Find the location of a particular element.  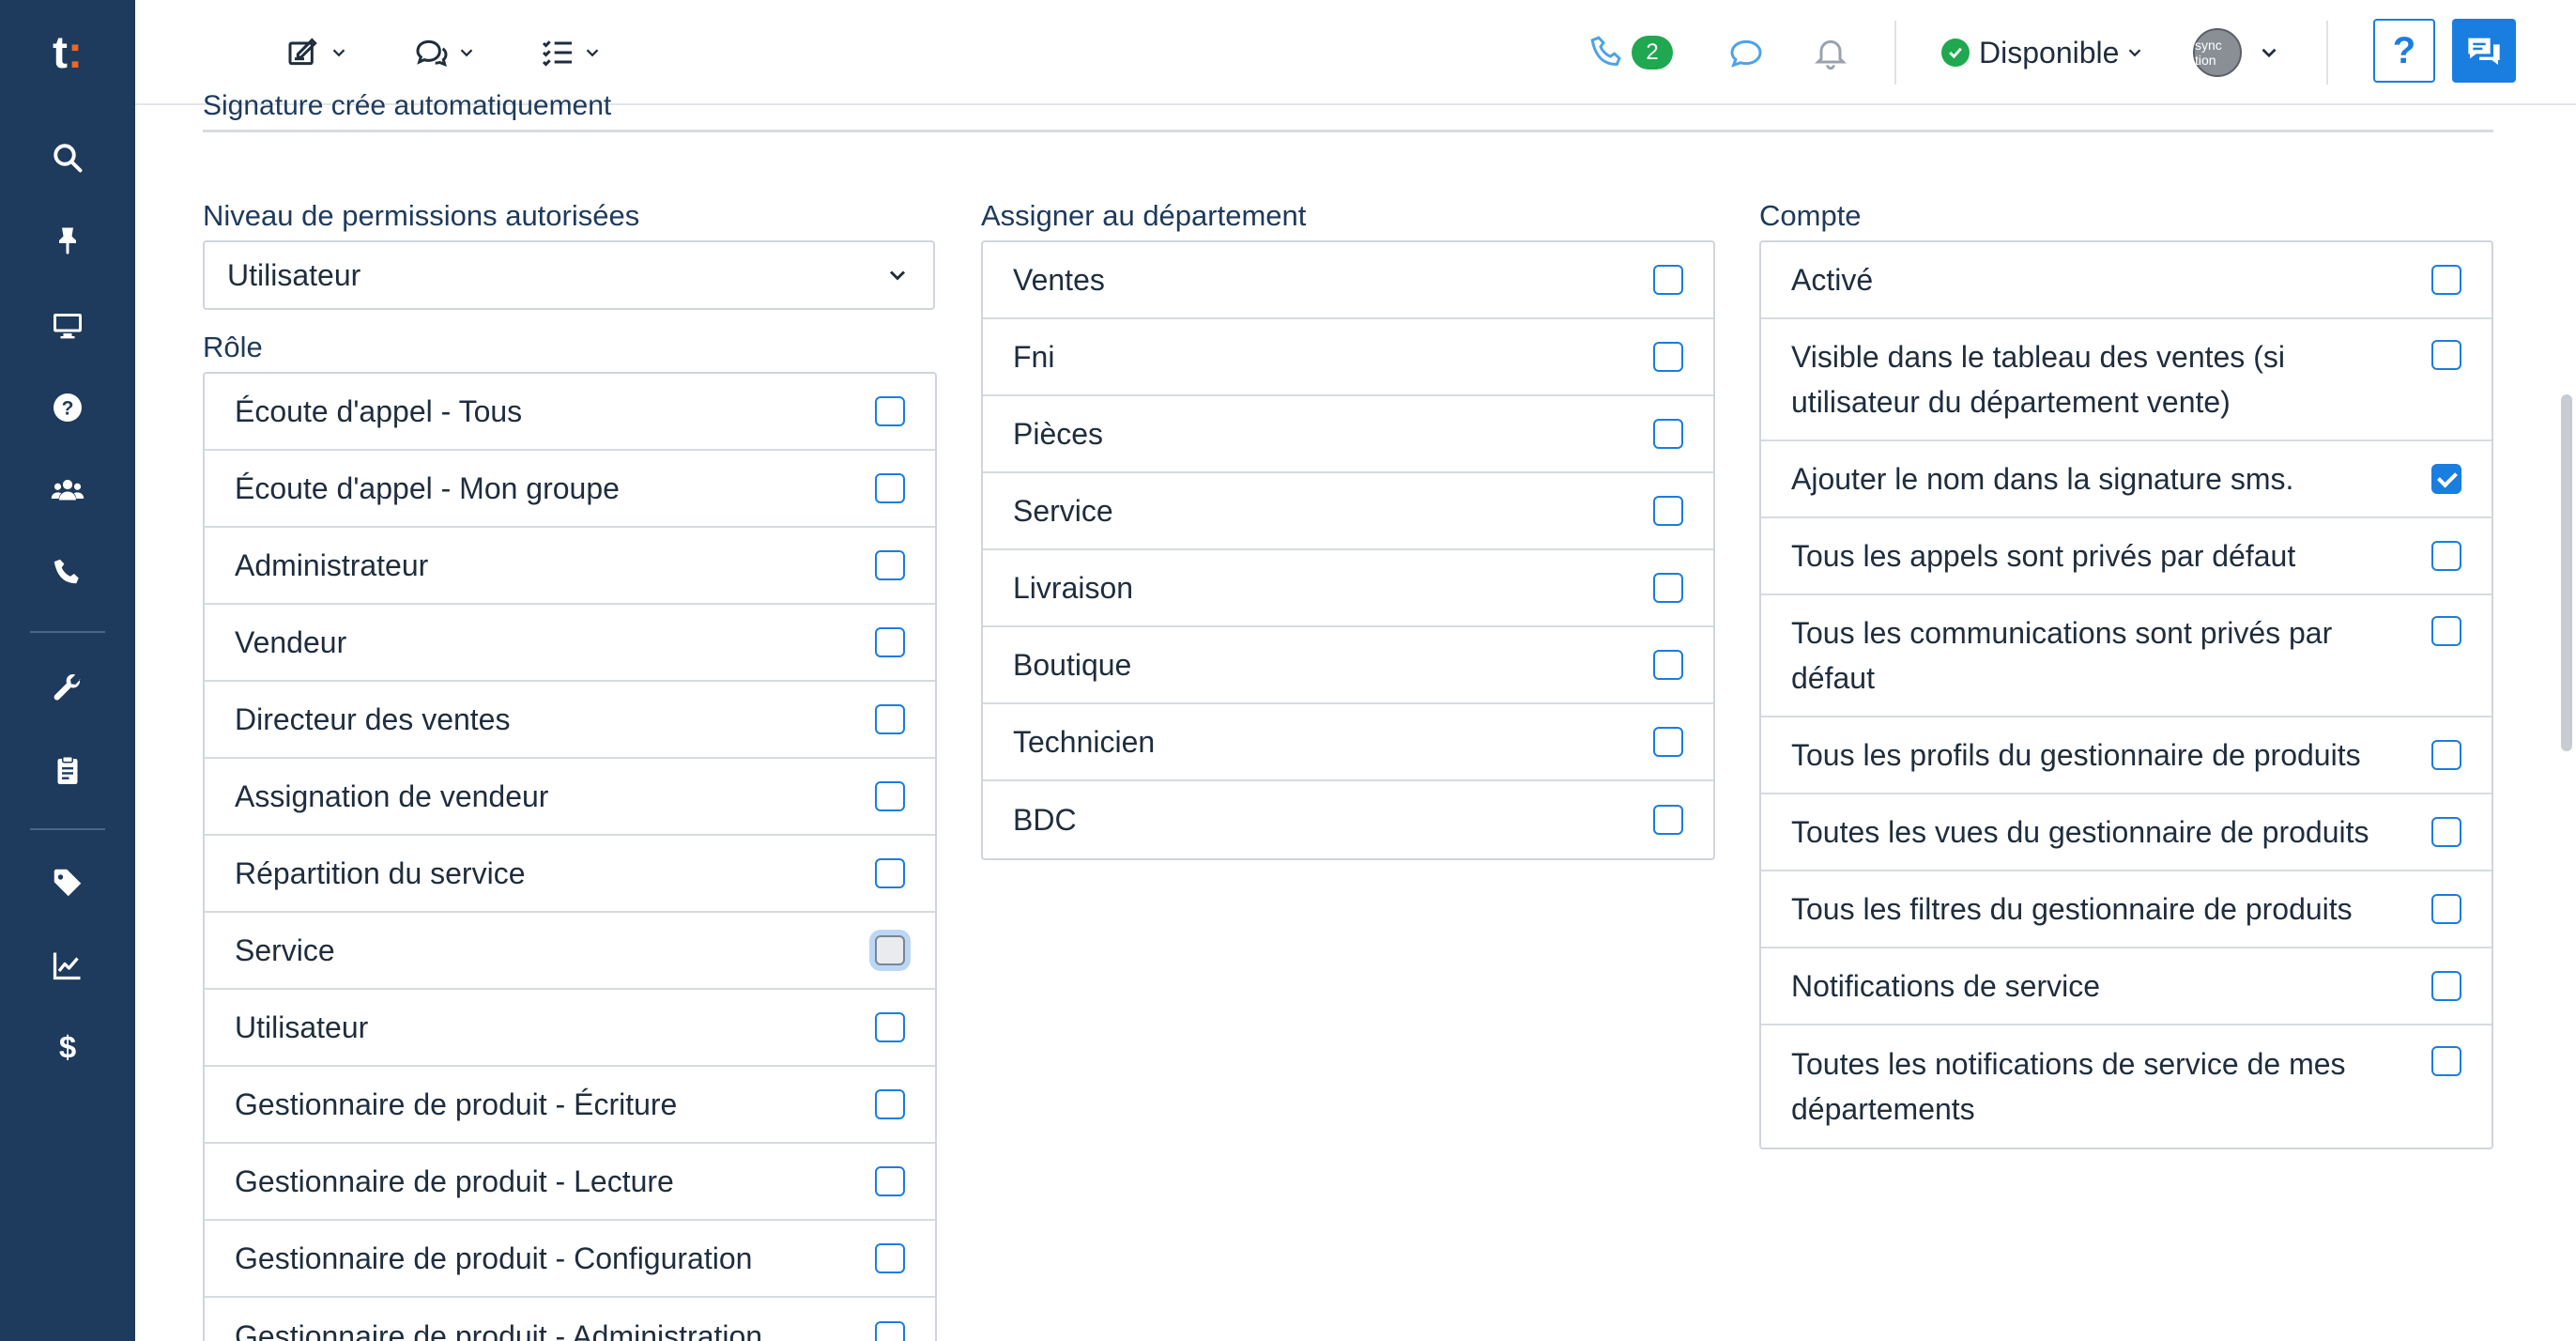

users-icon is located at coordinates (68, 490).